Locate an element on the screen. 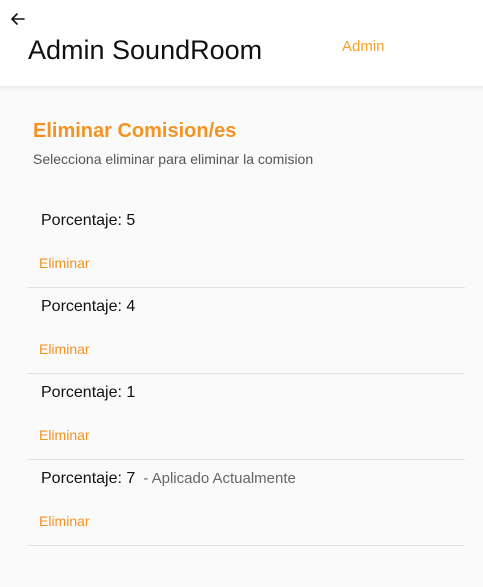  list-item: Porcentaje: 5 Eliminar is located at coordinates (246, 245).